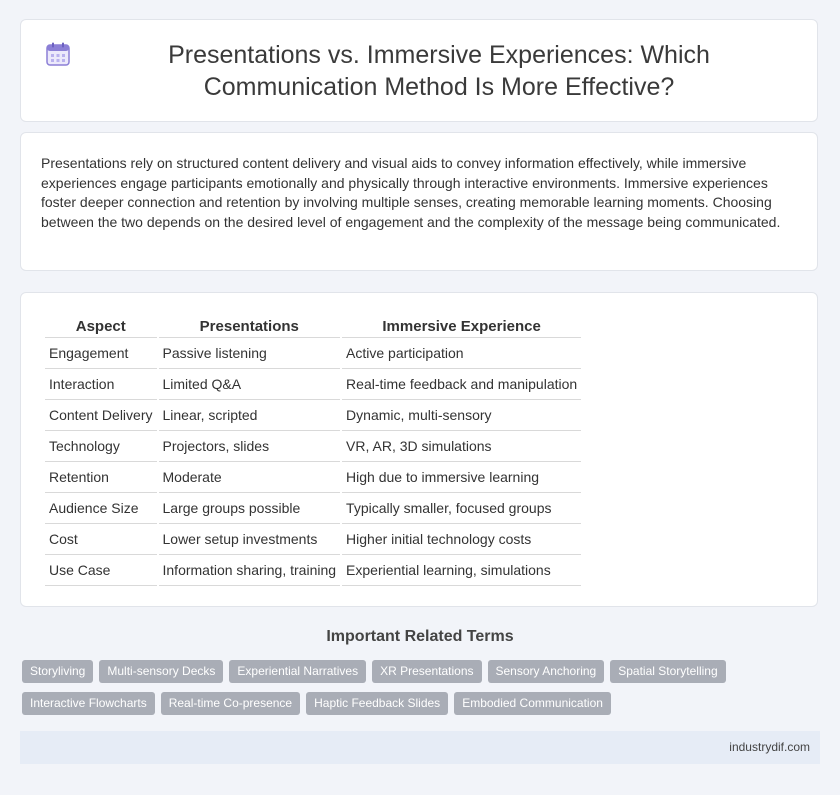 Image resolution: width=840 pixels, height=795 pixels. What do you see at coordinates (462, 384) in the screenshot?
I see `table-cell: Real-time feedback and manipulation` at bounding box center [462, 384].